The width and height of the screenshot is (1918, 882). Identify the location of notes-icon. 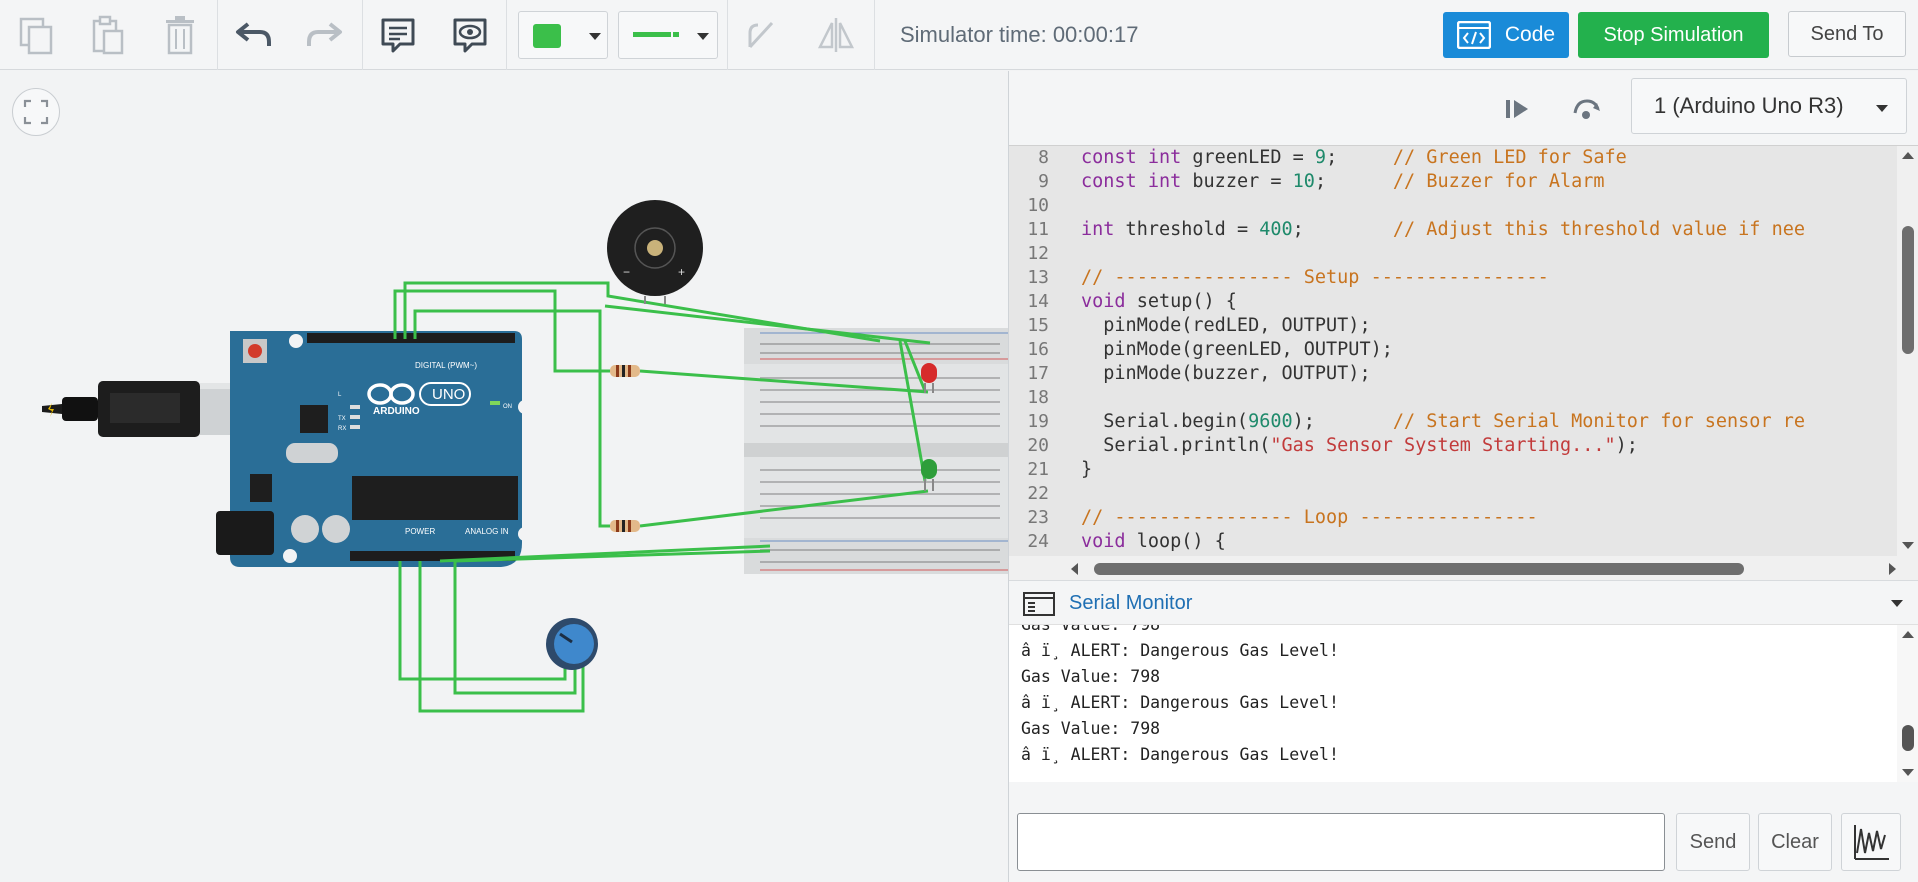
(398, 35).